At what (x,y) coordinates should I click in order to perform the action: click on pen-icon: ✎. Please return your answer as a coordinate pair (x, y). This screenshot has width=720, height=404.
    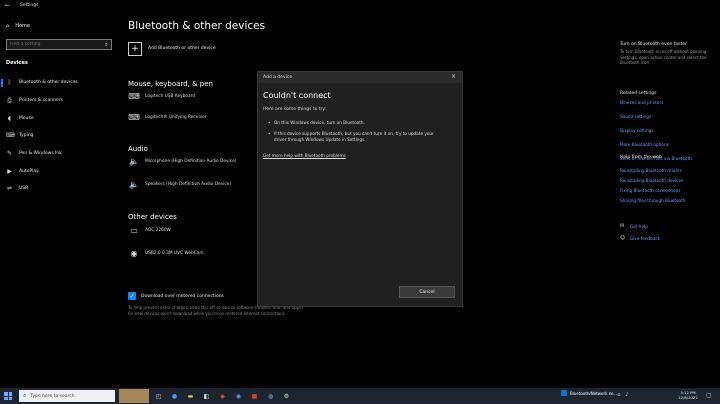
    Looking at the image, I should click on (9, 154).